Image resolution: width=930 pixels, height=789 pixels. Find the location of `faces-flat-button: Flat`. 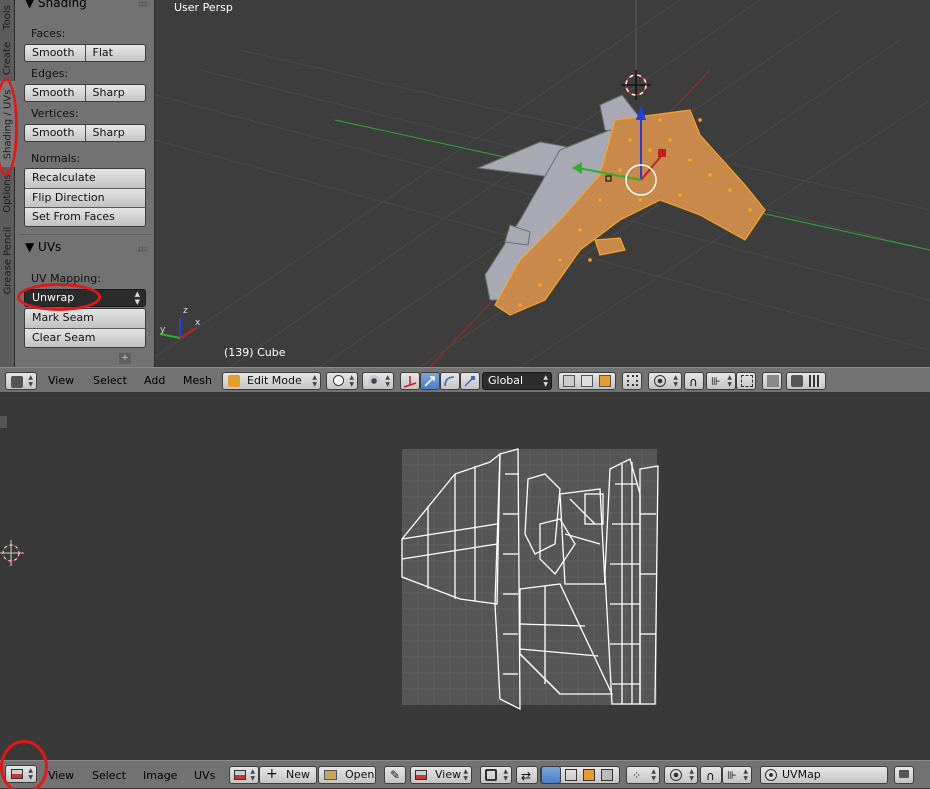

faces-flat-button: Flat is located at coordinates (115, 53).